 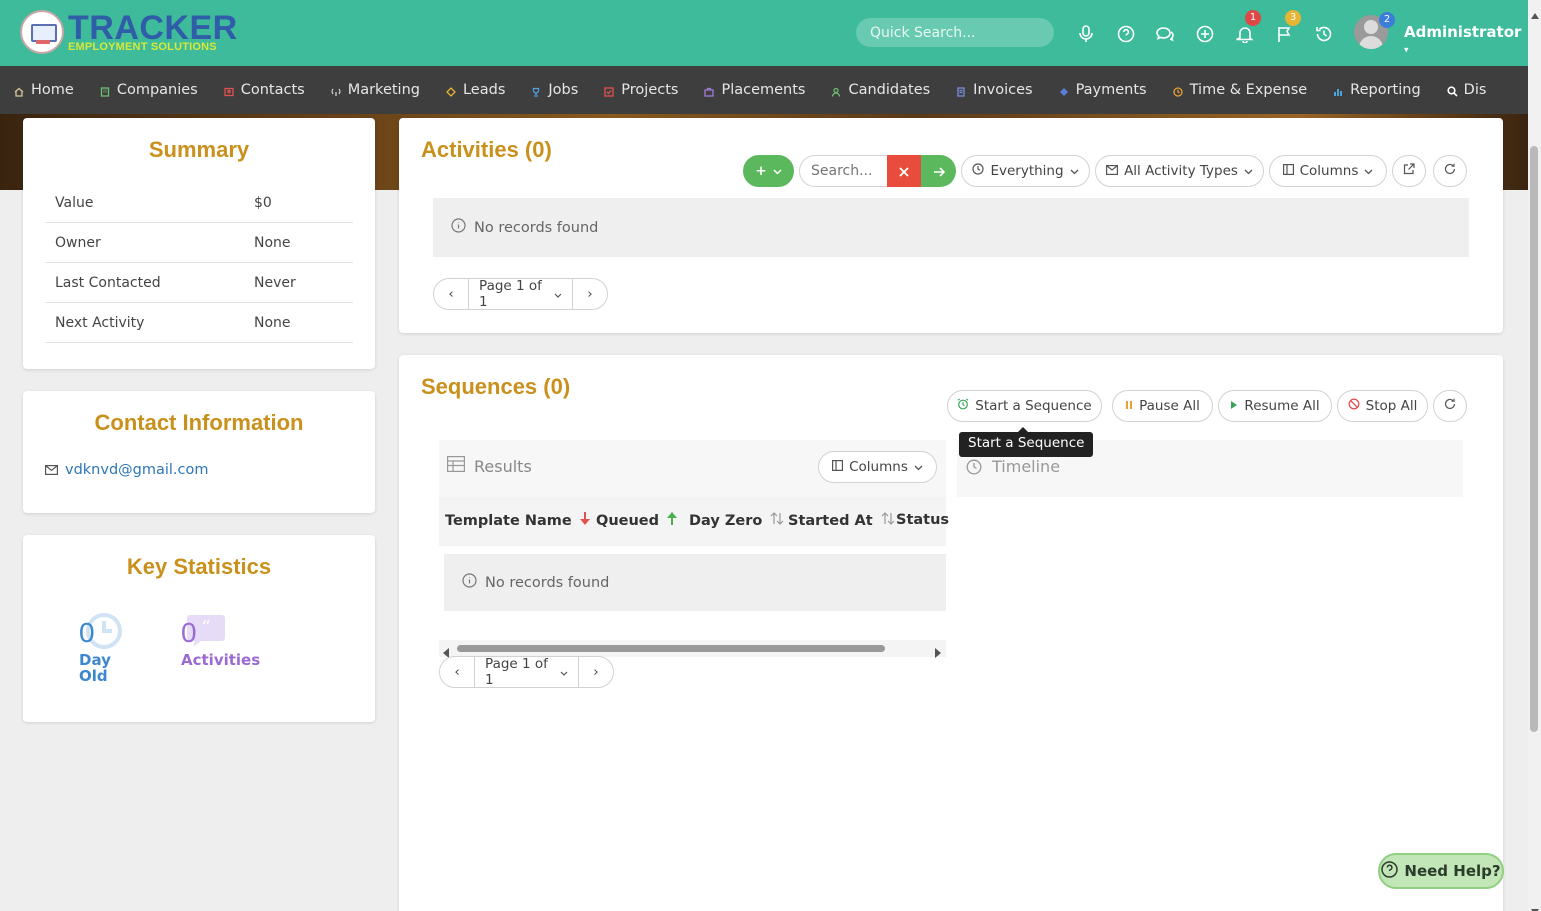 What do you see at coordinates (1103, 90) in the screenshot?
I see `nav-item-payments: Payments` at bounding box center [1103, 90].